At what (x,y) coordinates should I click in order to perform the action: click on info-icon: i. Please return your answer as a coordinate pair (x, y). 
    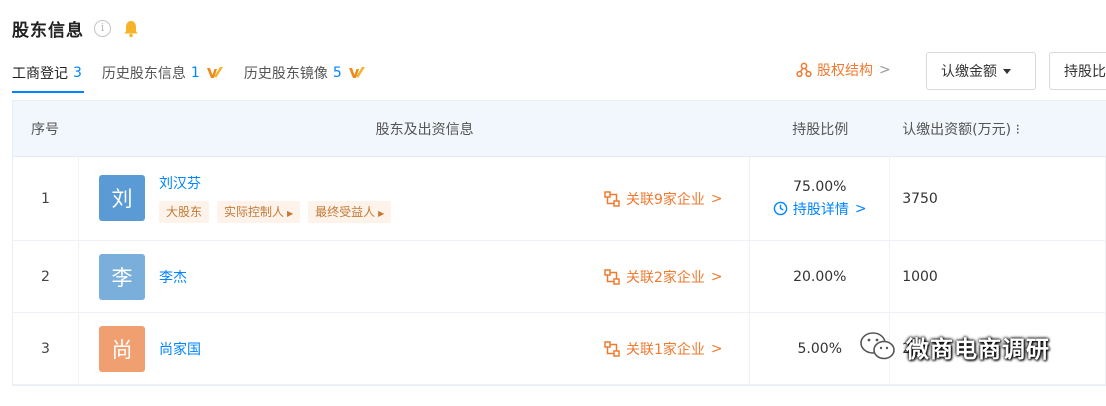
    Looking at the image, I should click on (102, 28).